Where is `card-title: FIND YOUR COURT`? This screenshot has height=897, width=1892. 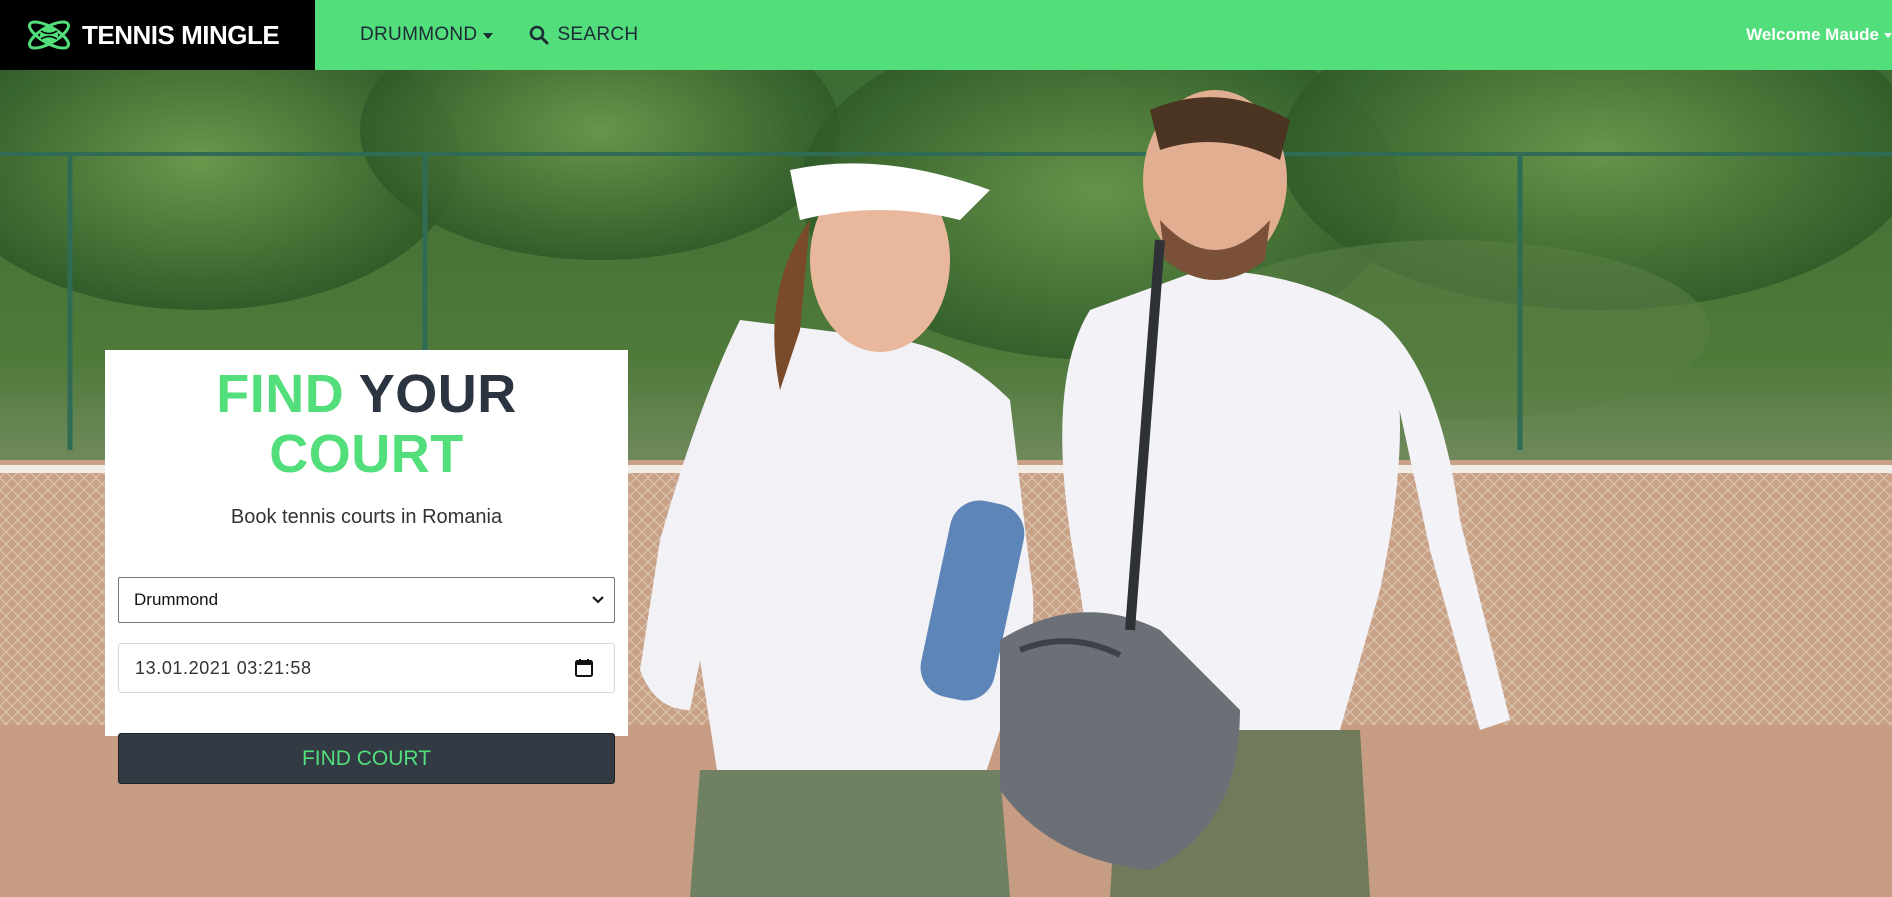 card-title: FIND YOUR COURT is located at coordinates (366, 424).